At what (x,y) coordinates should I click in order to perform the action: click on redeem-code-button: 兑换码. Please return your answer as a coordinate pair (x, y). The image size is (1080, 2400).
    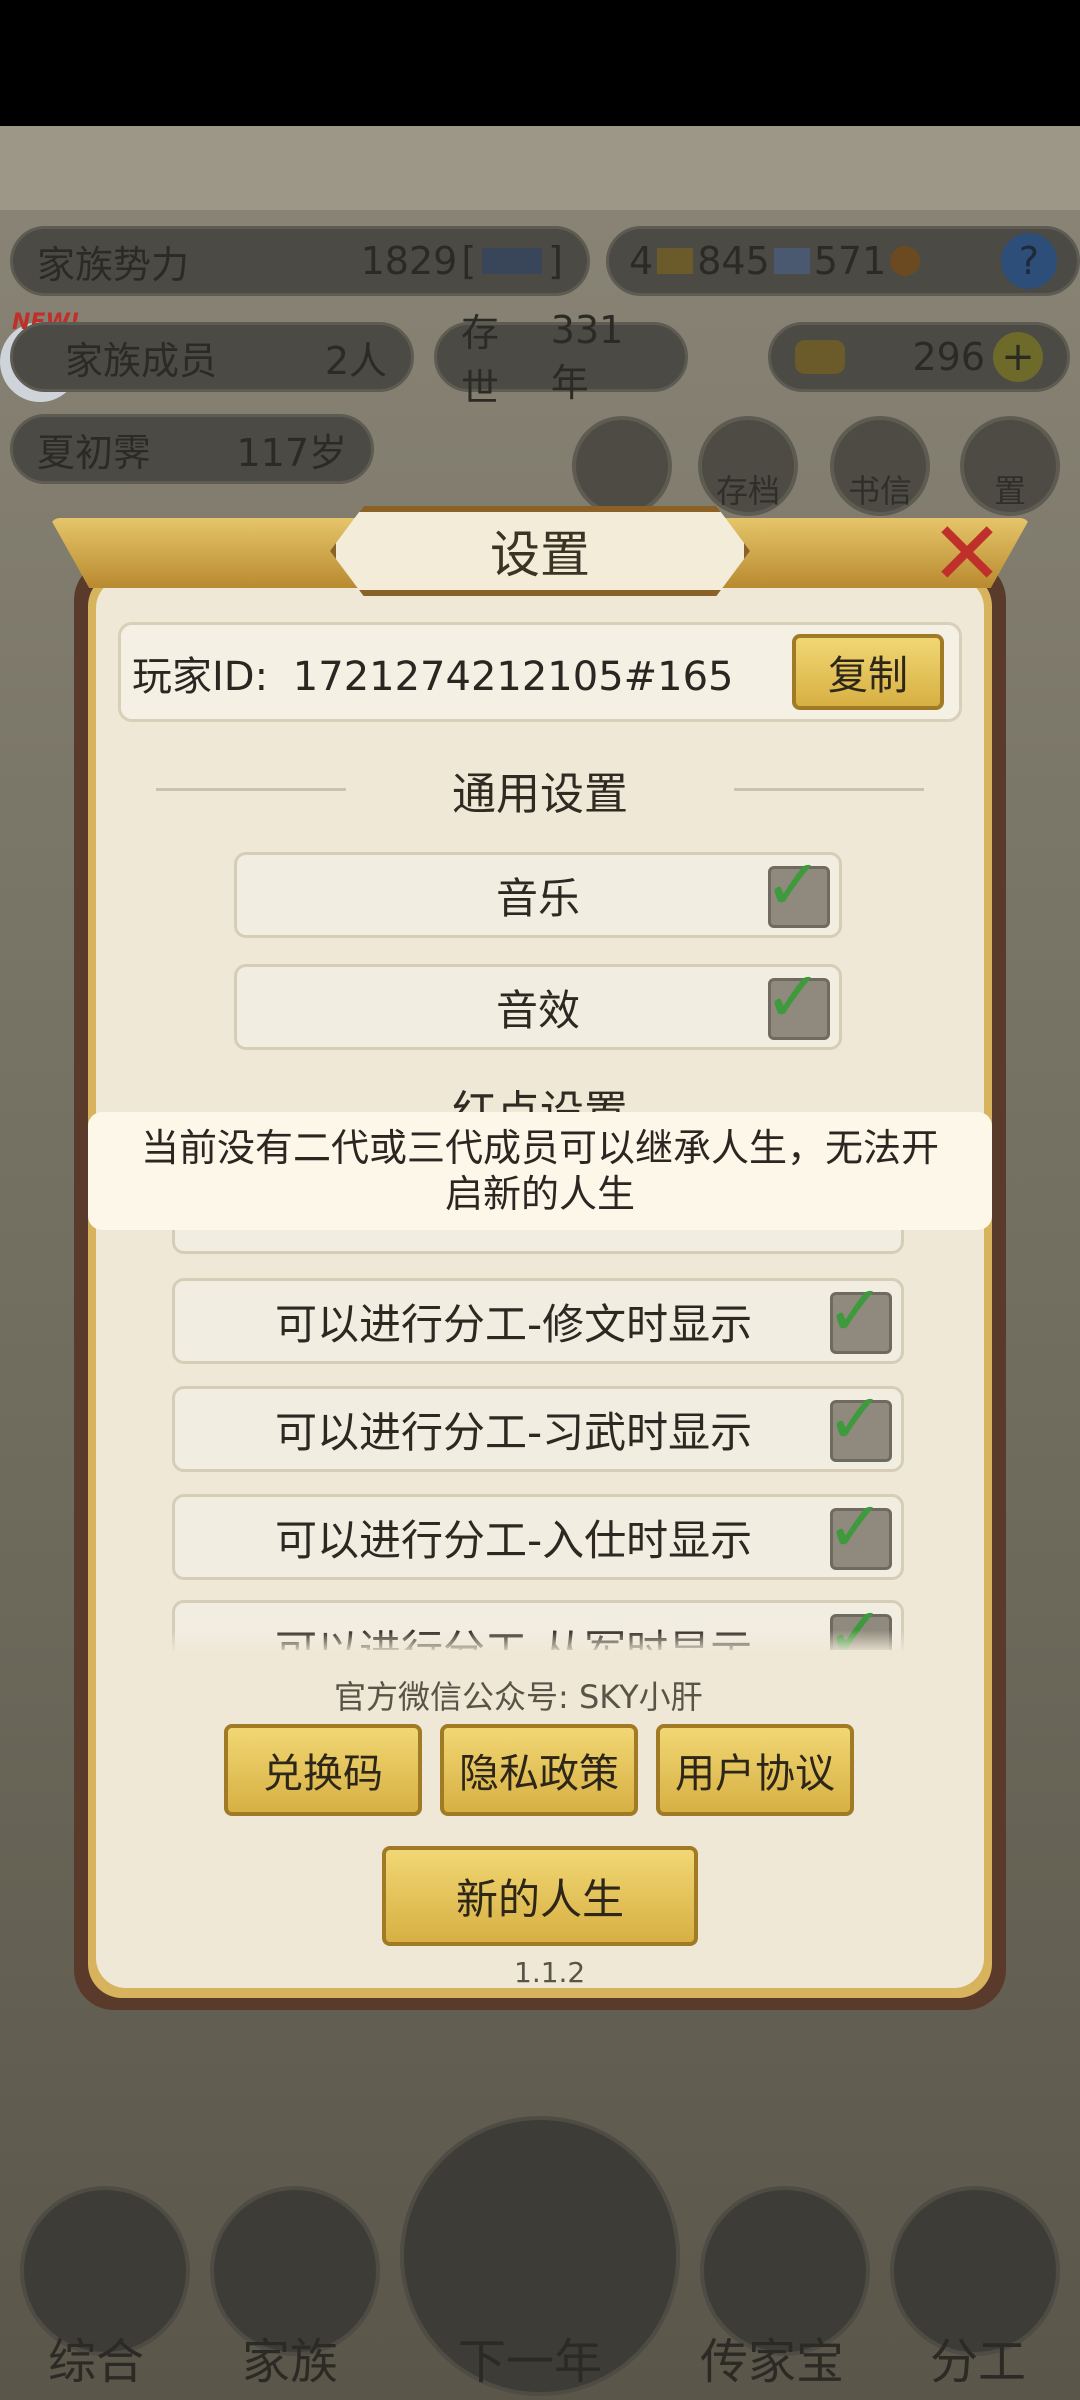
    Looking at the image, I should click on (323, 1770).